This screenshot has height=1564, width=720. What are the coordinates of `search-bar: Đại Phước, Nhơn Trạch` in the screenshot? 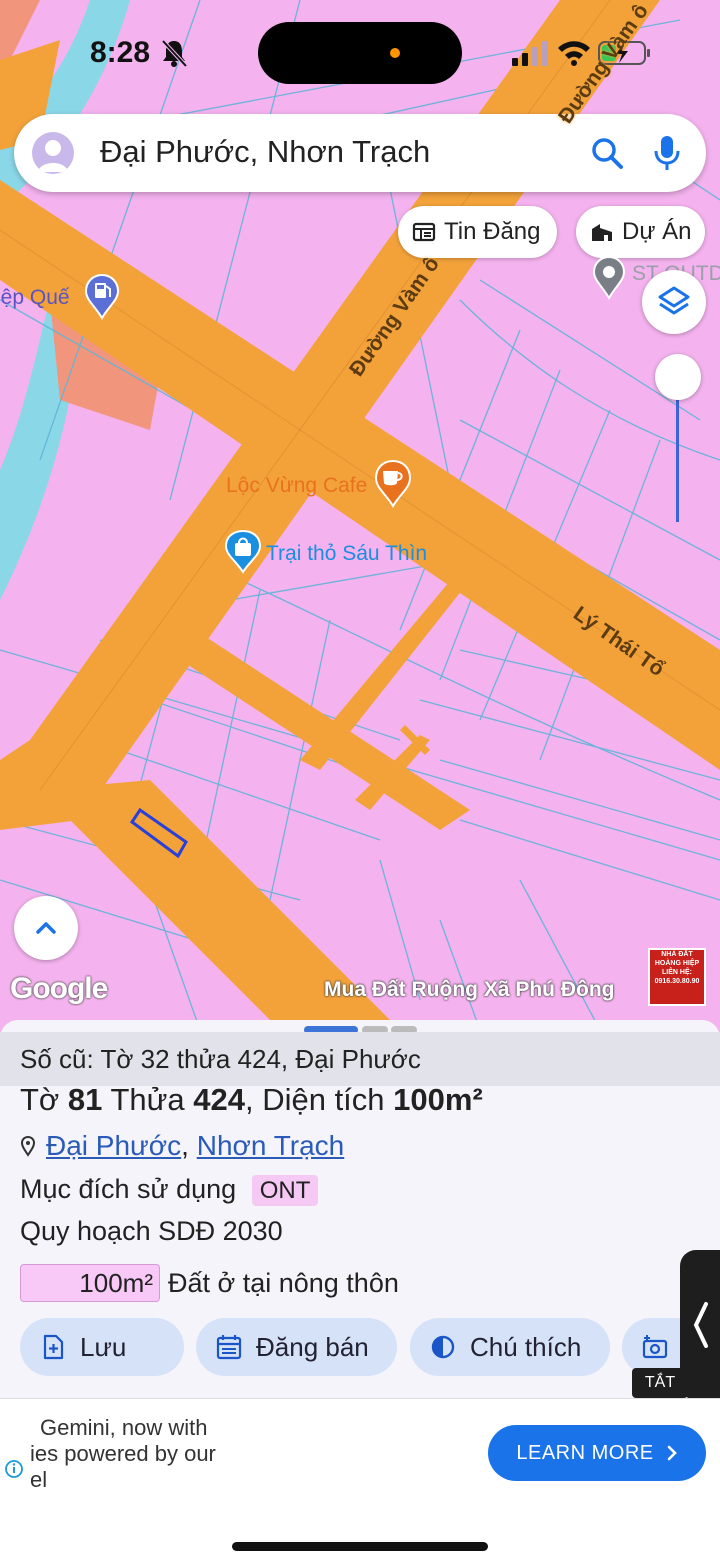 It's located at (360, 153).